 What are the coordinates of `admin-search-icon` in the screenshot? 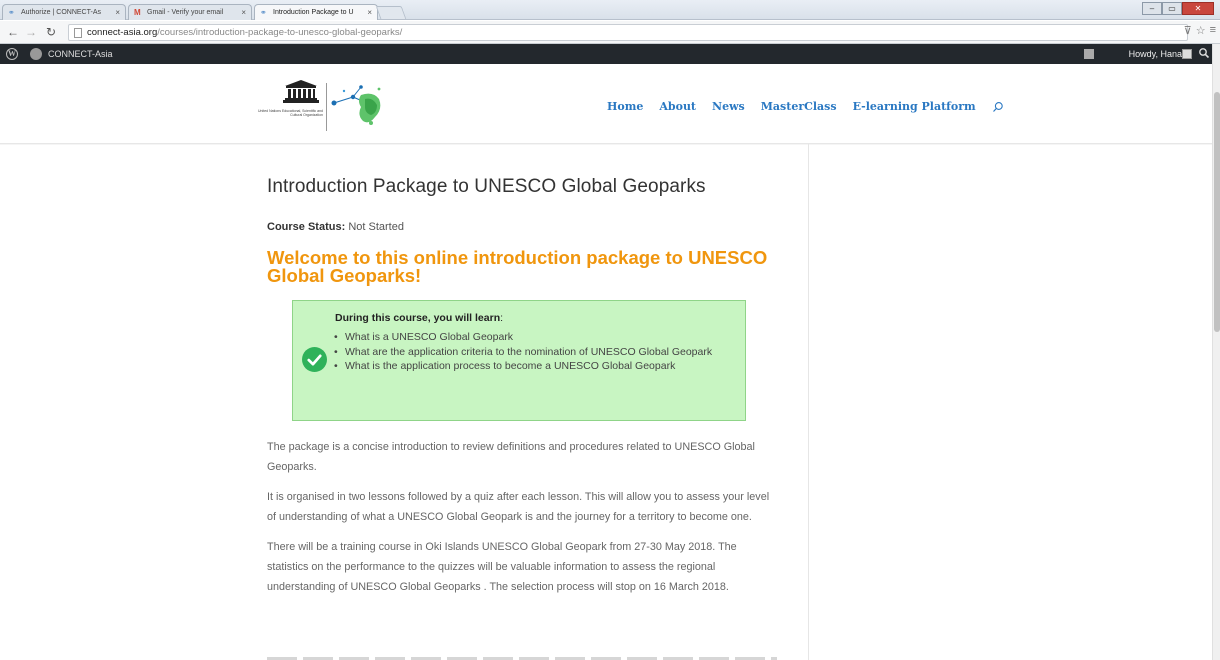 It's located at (1204, 53).